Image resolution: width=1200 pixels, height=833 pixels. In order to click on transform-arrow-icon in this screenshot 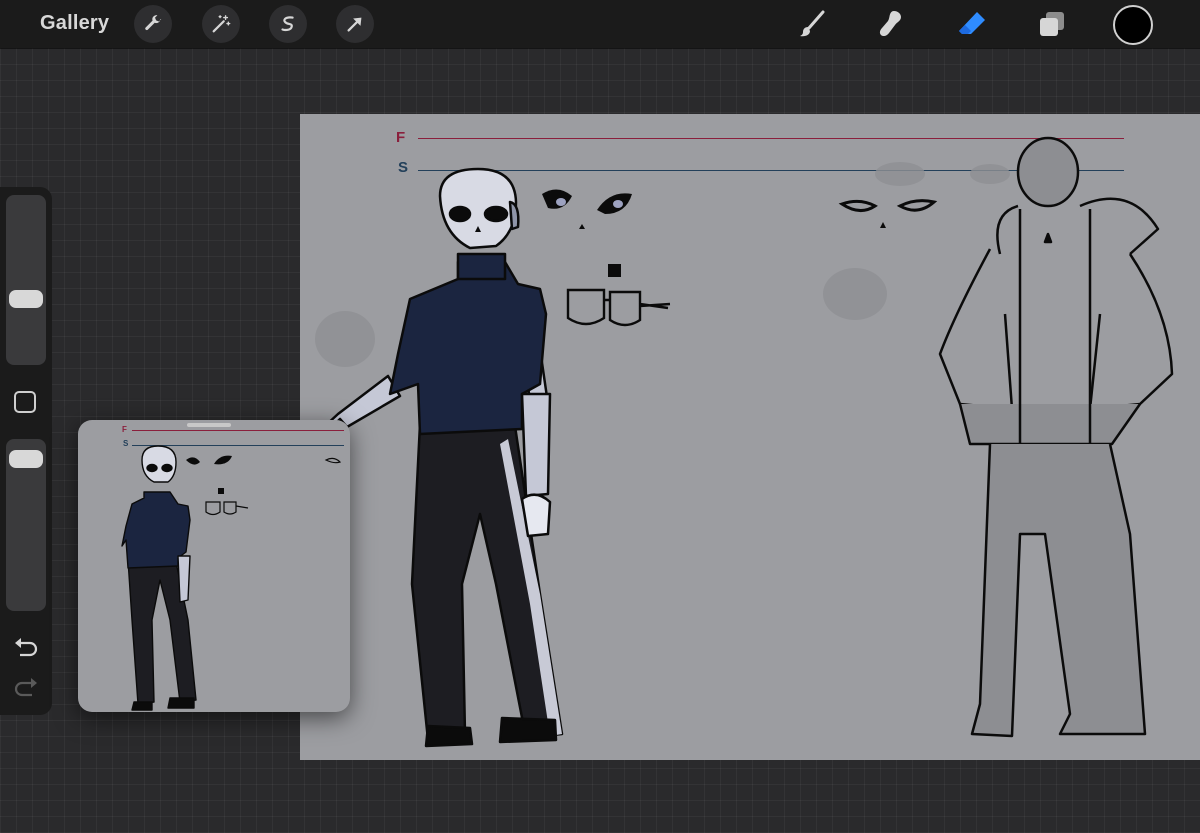, I will do `click(355, 24)`.